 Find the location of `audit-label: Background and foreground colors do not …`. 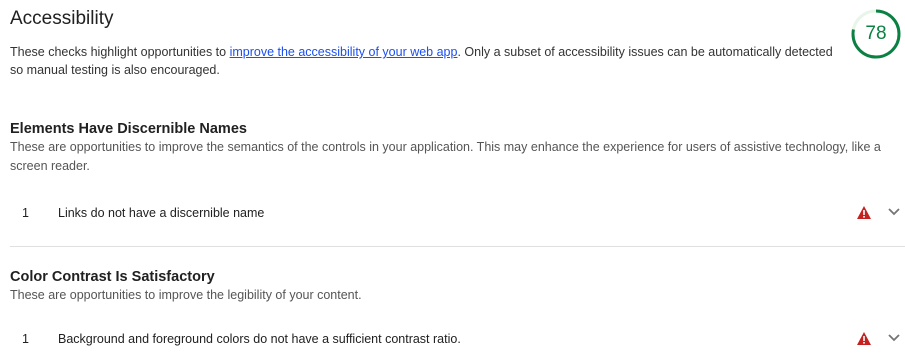

audit-label: Background and foreground colors do not … is located at coordinates (259, 339).